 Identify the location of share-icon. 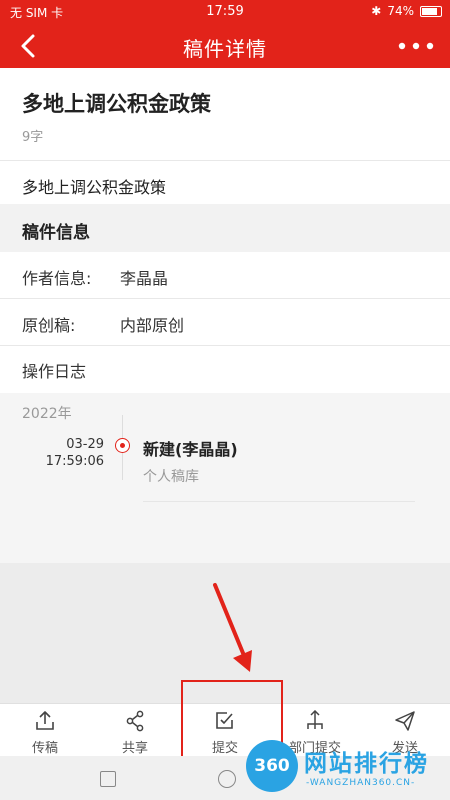
(135, 721).